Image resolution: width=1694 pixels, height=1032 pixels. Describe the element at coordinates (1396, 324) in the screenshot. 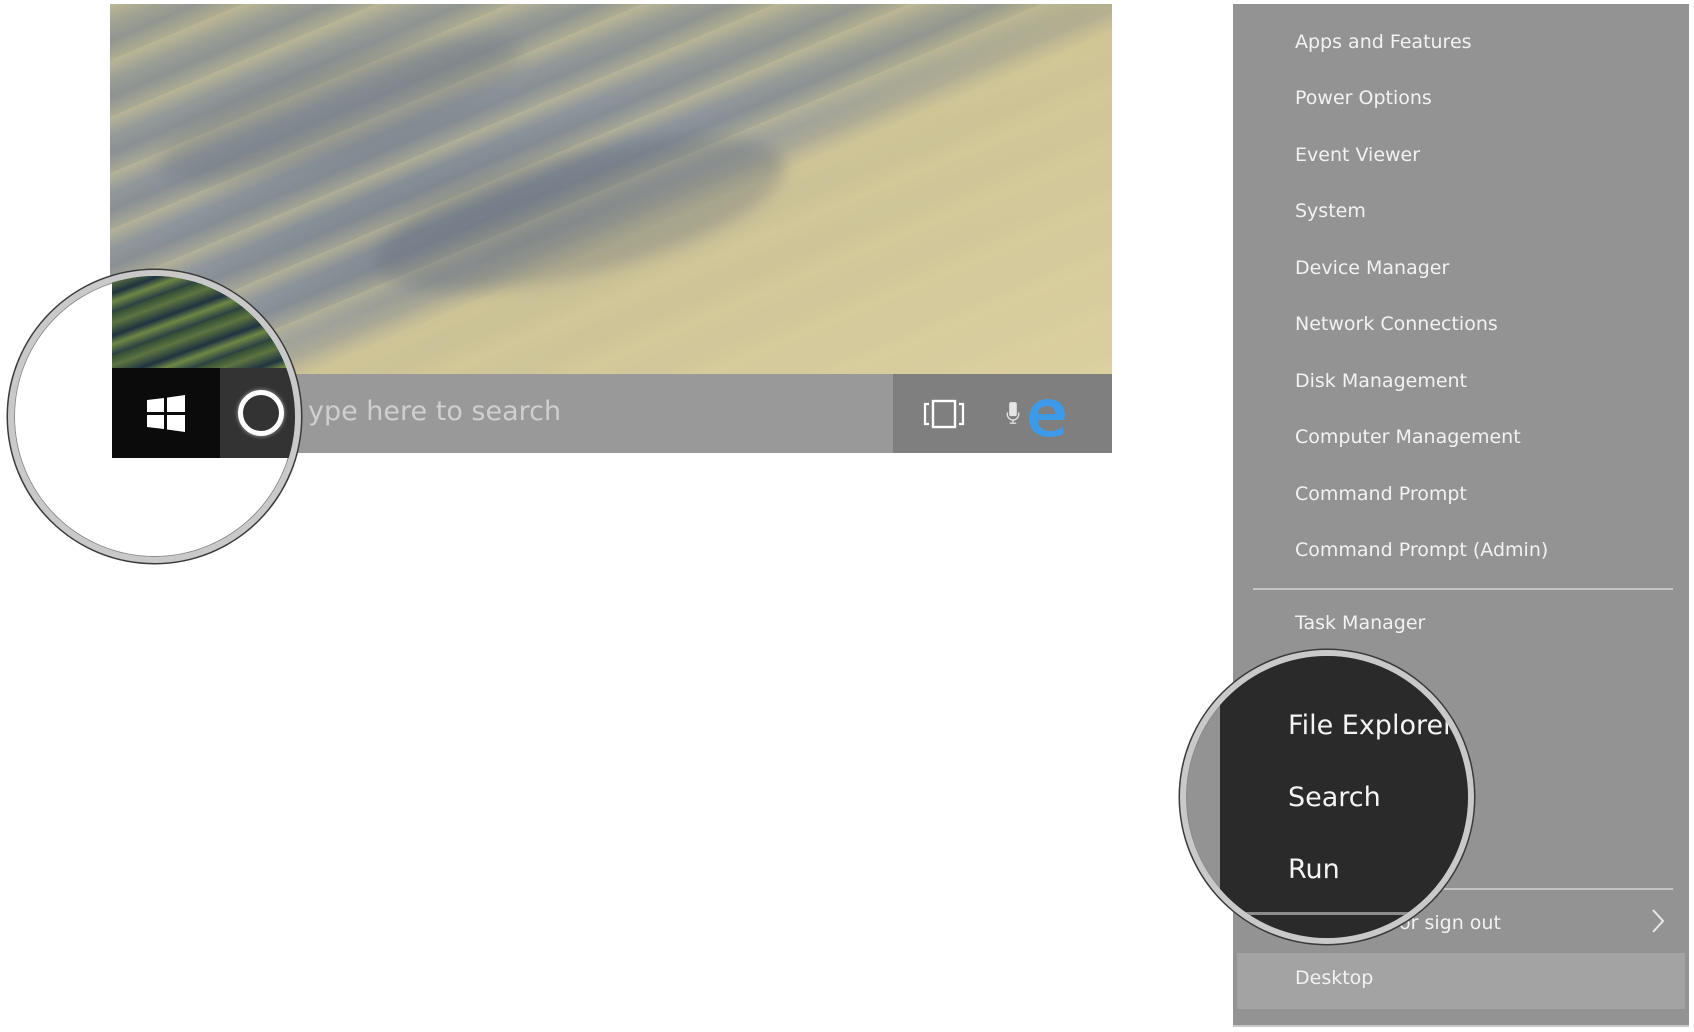

I see `menu-item-network-connections: Network Connections` at that location.